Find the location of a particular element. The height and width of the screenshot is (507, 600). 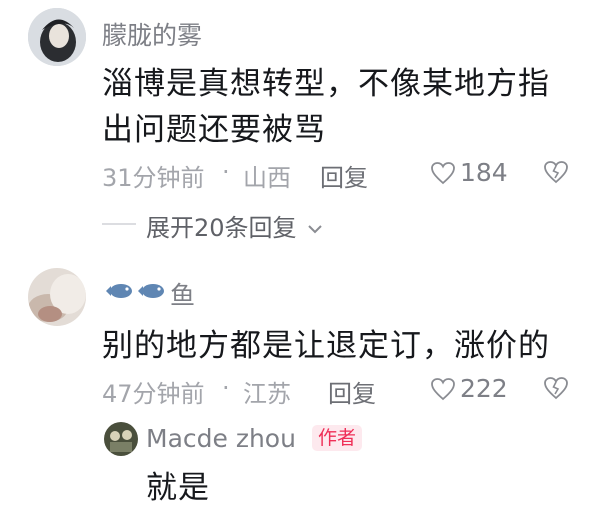

expand-replies-button: 展开20条回复 is located at coordinates (234, 225).